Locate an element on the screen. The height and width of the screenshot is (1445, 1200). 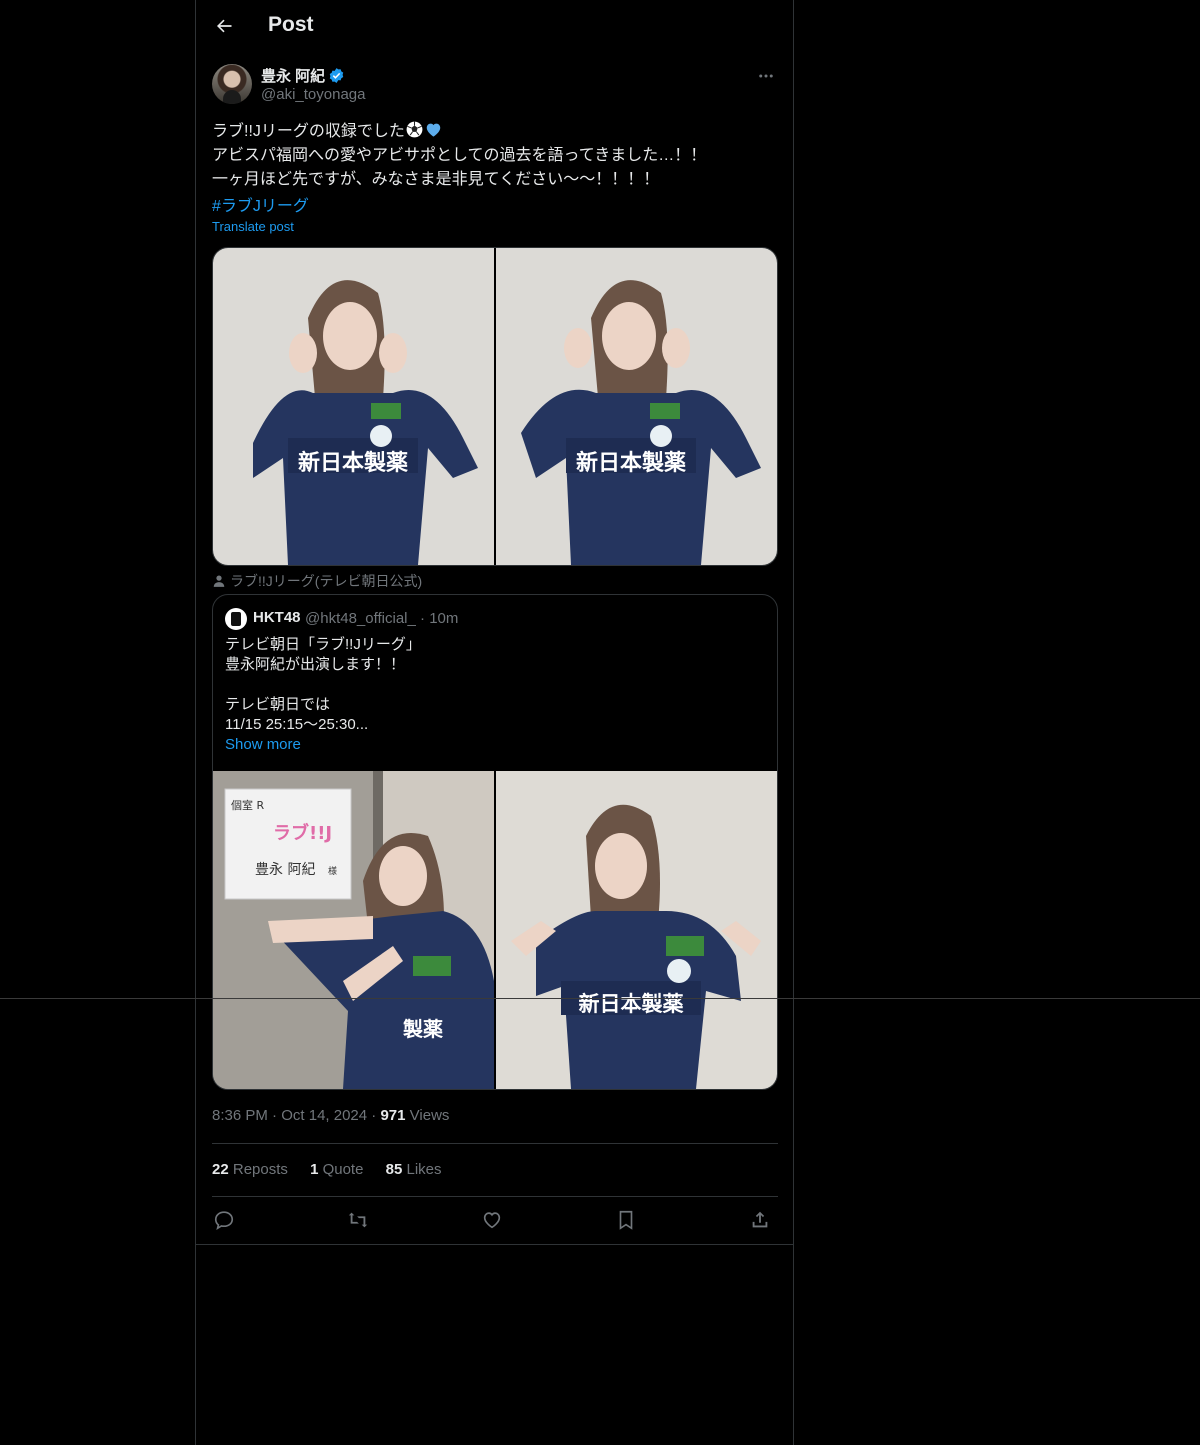
sign-suffix: 様 is located at coordinates (332, 871).